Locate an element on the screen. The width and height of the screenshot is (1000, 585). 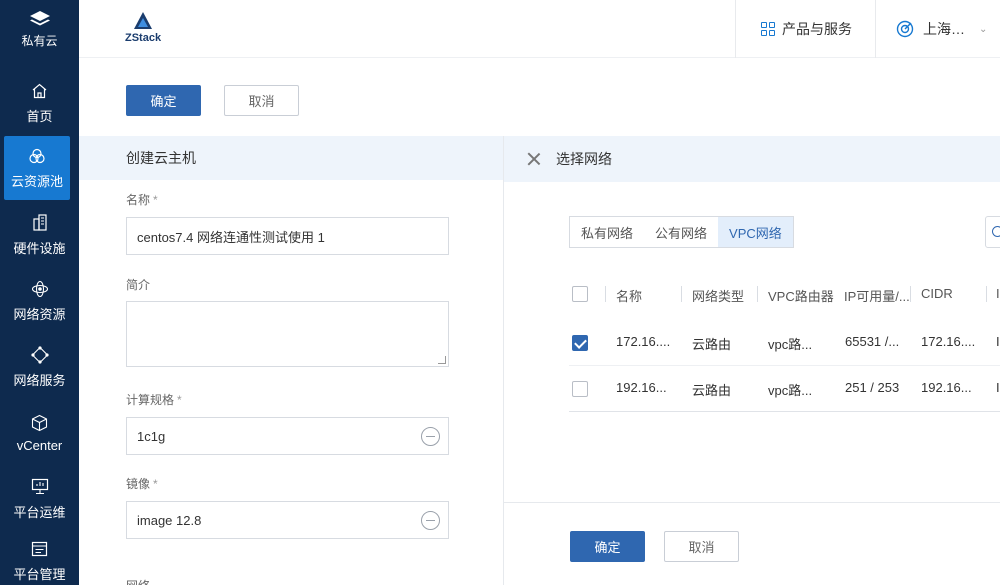
layers-logo-icon is located at coordinates (39, 17).